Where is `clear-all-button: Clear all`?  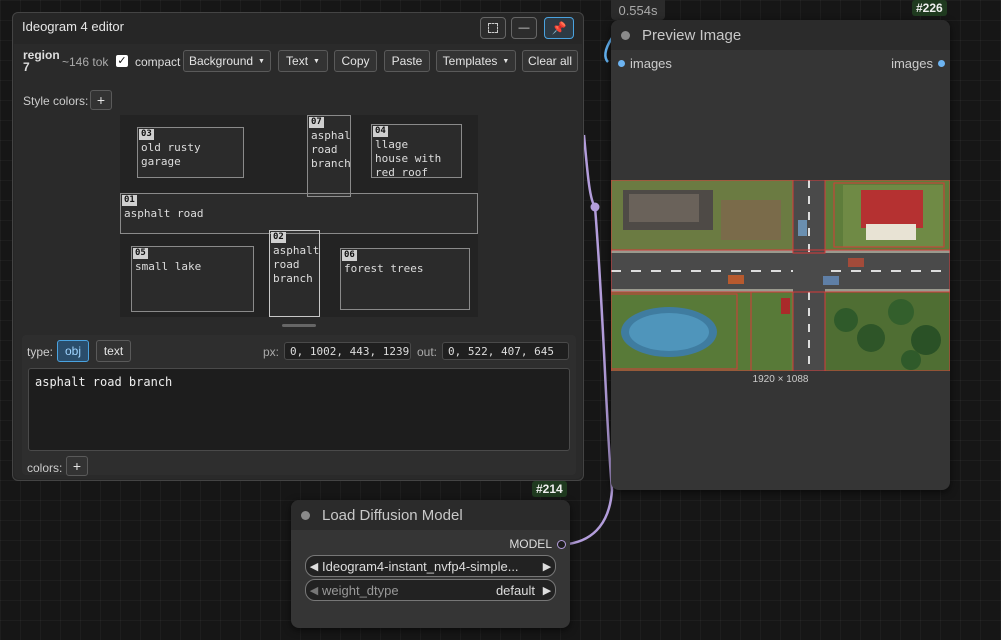 clear-all-button: Clear all is located at coordinates (550, 61).